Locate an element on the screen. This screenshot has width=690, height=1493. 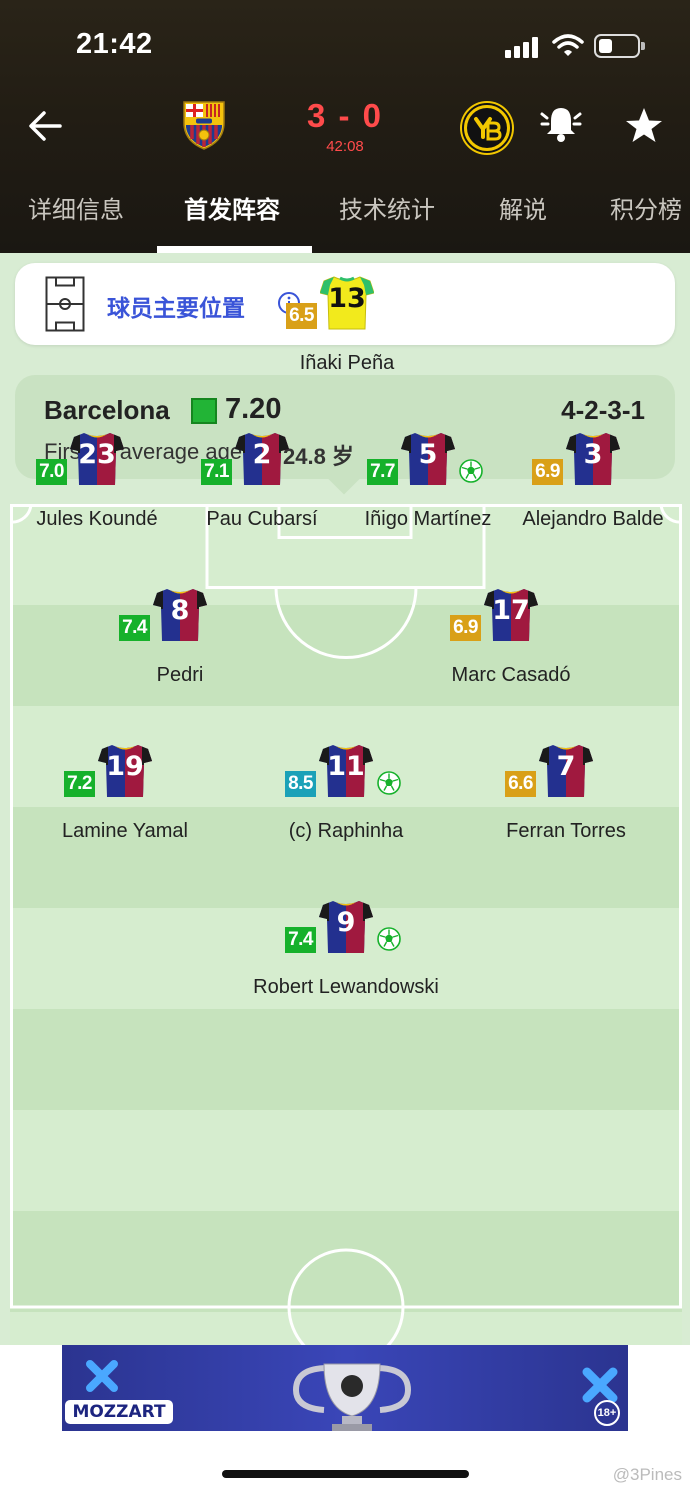
age-restriction-badge: 18+ is located at coordinates (607, 1413).